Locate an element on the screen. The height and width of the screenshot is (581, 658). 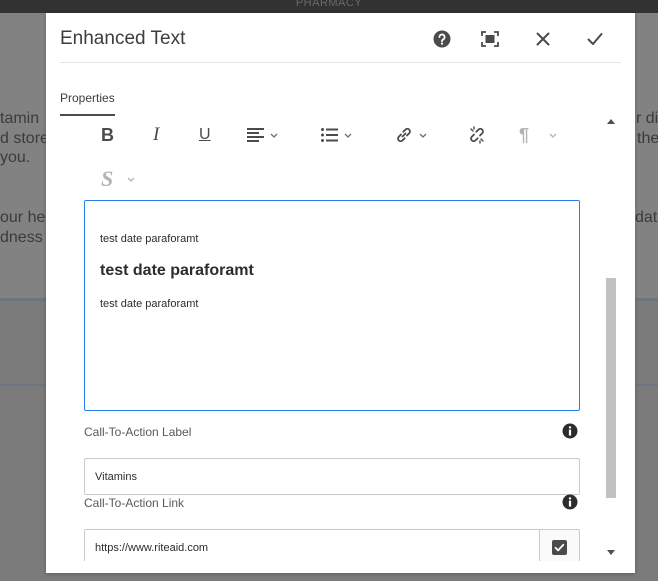
done-button is located at coordinates (595, 39).